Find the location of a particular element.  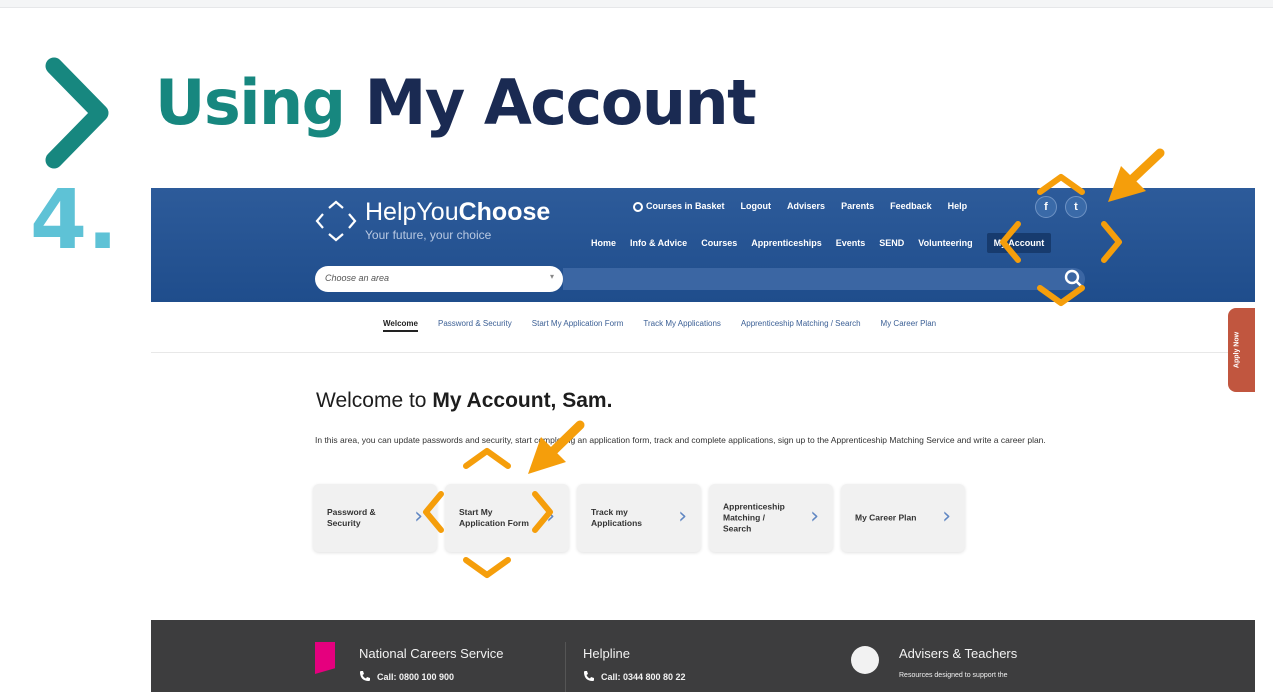

slide-title: Using My Account is located at coordinates (456, 103).